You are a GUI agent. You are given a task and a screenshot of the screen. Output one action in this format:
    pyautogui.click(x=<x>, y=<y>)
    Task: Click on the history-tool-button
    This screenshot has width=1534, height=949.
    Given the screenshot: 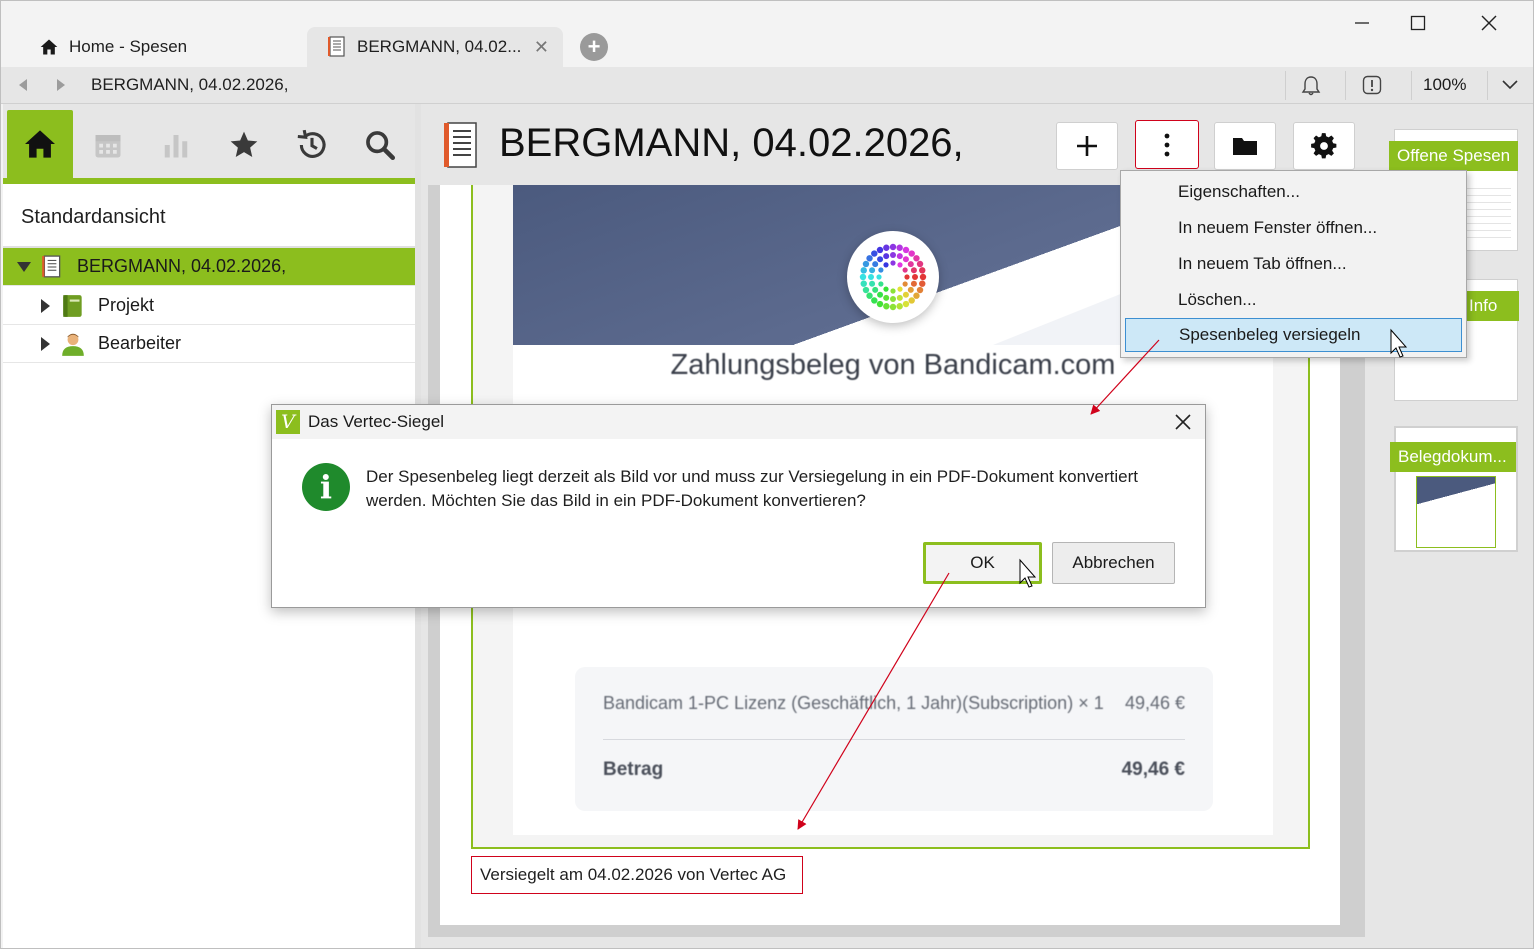 What is the action you would take?
    pyautogui.click(x=312, y=145)
    